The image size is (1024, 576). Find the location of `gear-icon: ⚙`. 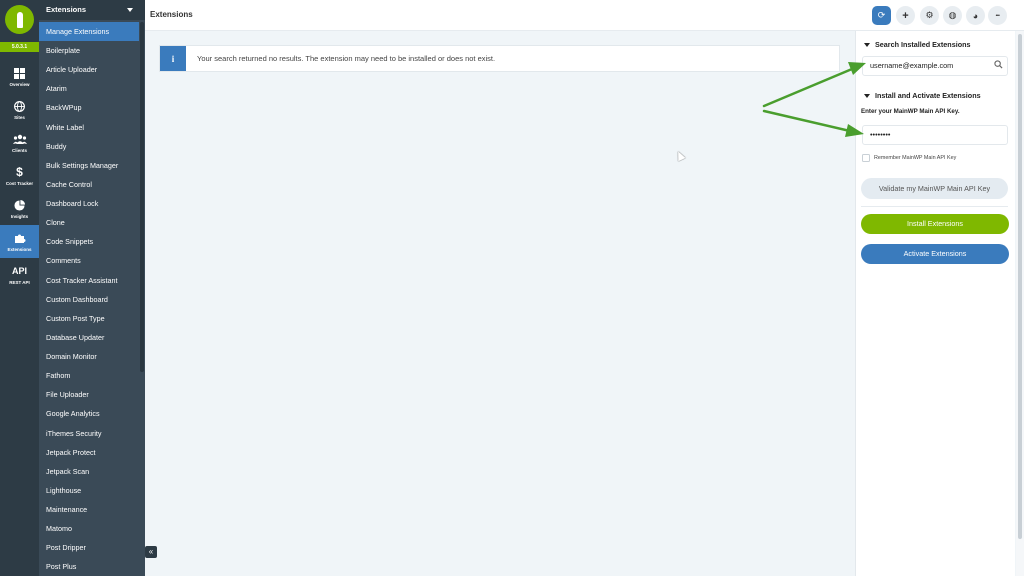

gear-icon: ⚙ is located at coordinates (929, 15).